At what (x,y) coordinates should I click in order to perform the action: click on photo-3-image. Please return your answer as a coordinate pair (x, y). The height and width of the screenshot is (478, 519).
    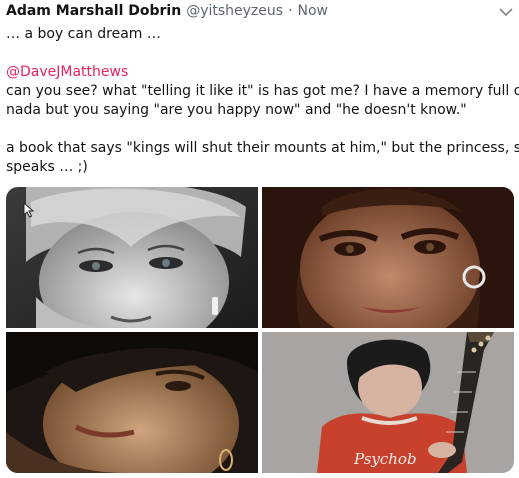
    Looking at the image, I should click on (132, 402).